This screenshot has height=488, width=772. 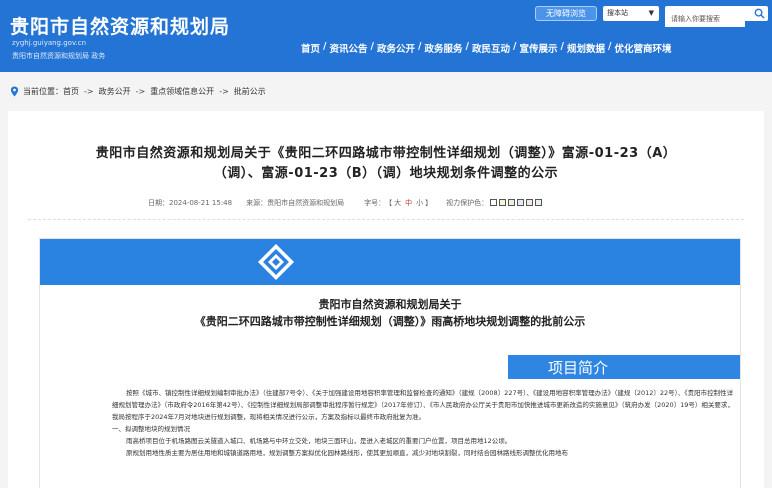 What do you see at coordinates (375, 203) in the screenshot?
I see `font-size-label: 字号：` at bounding box center [375, 203].